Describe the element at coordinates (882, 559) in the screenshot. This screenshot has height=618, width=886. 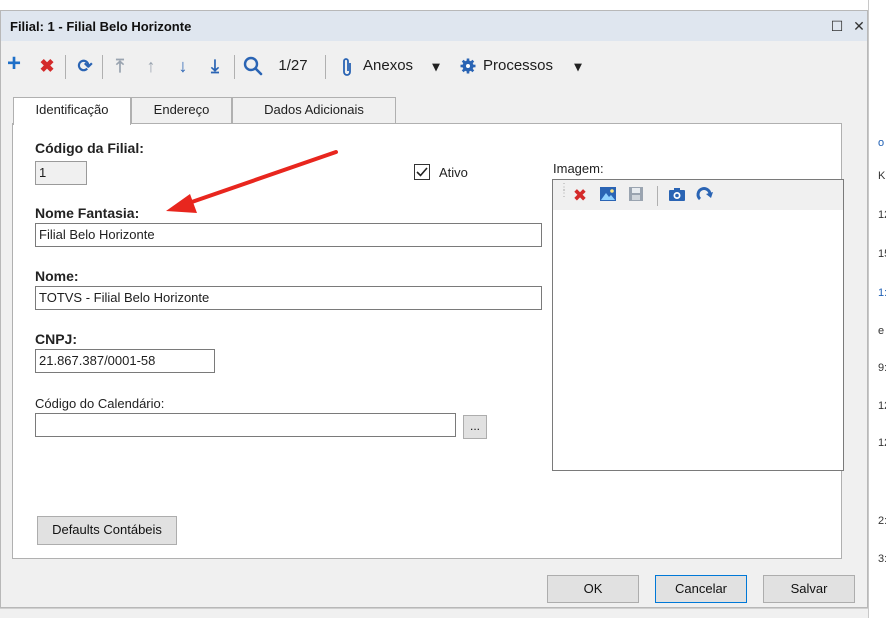
I see `background-text: 3:` at that location.